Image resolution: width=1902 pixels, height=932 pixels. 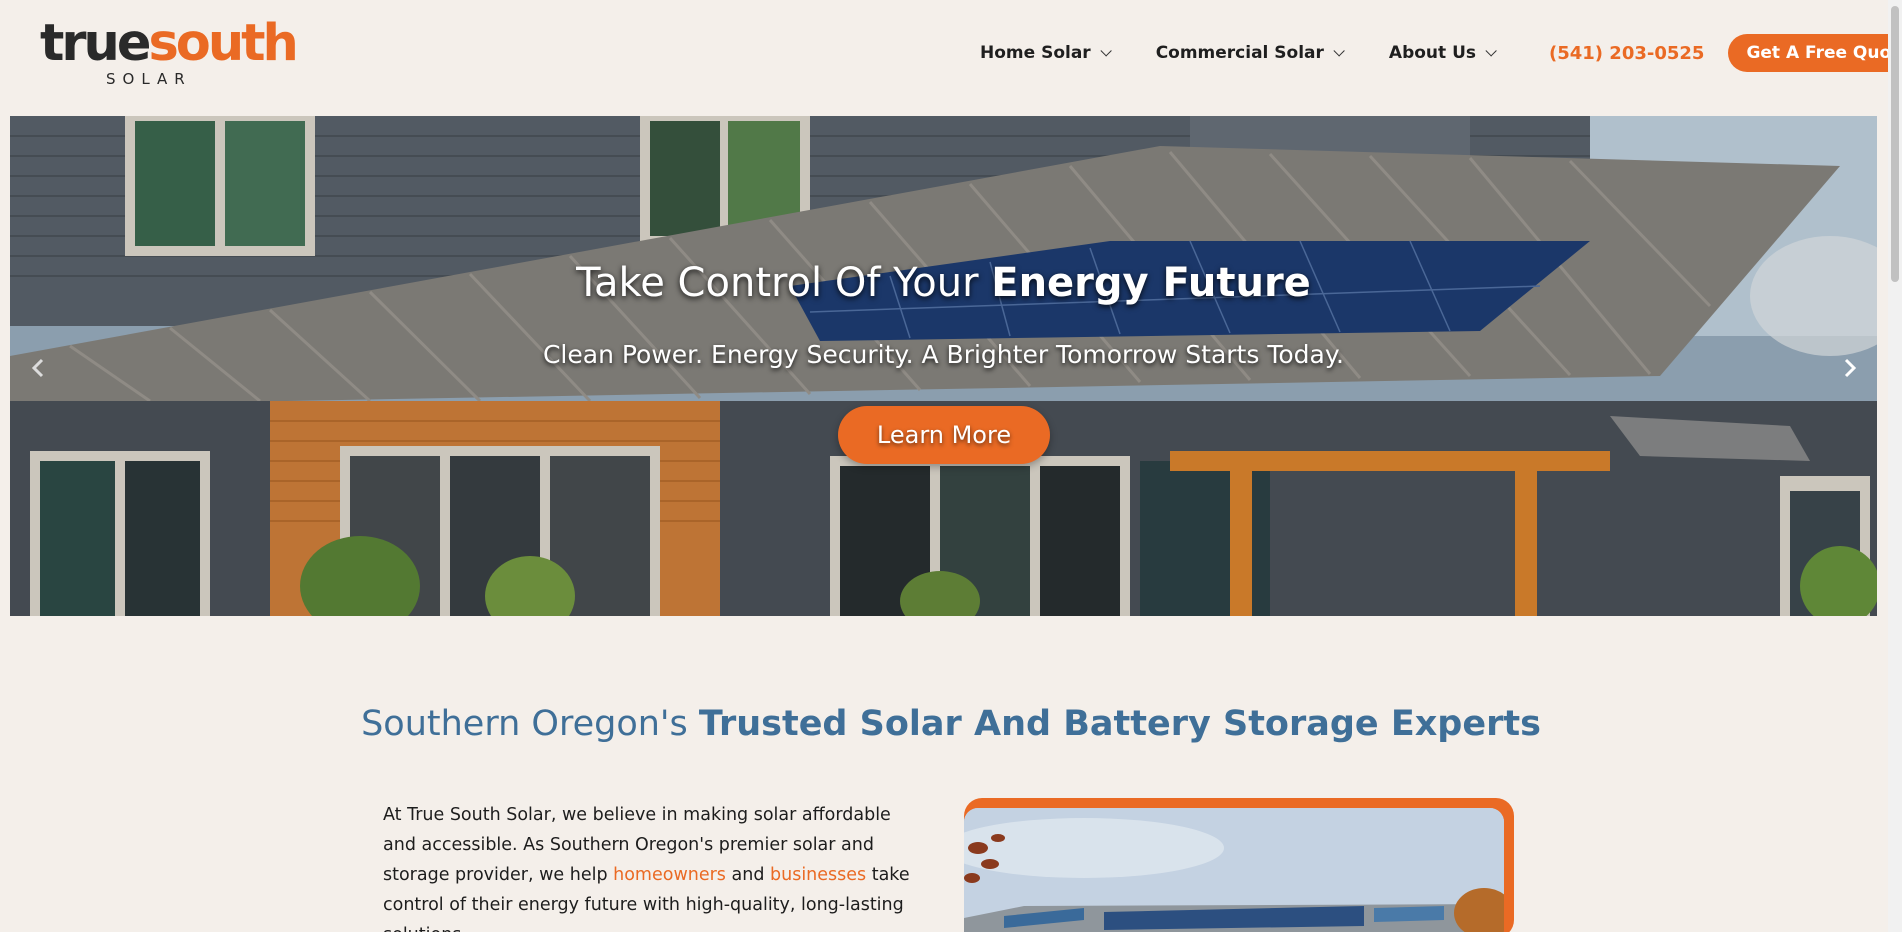 I want to click on solar-roof-photo, so click(x=1234, y=870).